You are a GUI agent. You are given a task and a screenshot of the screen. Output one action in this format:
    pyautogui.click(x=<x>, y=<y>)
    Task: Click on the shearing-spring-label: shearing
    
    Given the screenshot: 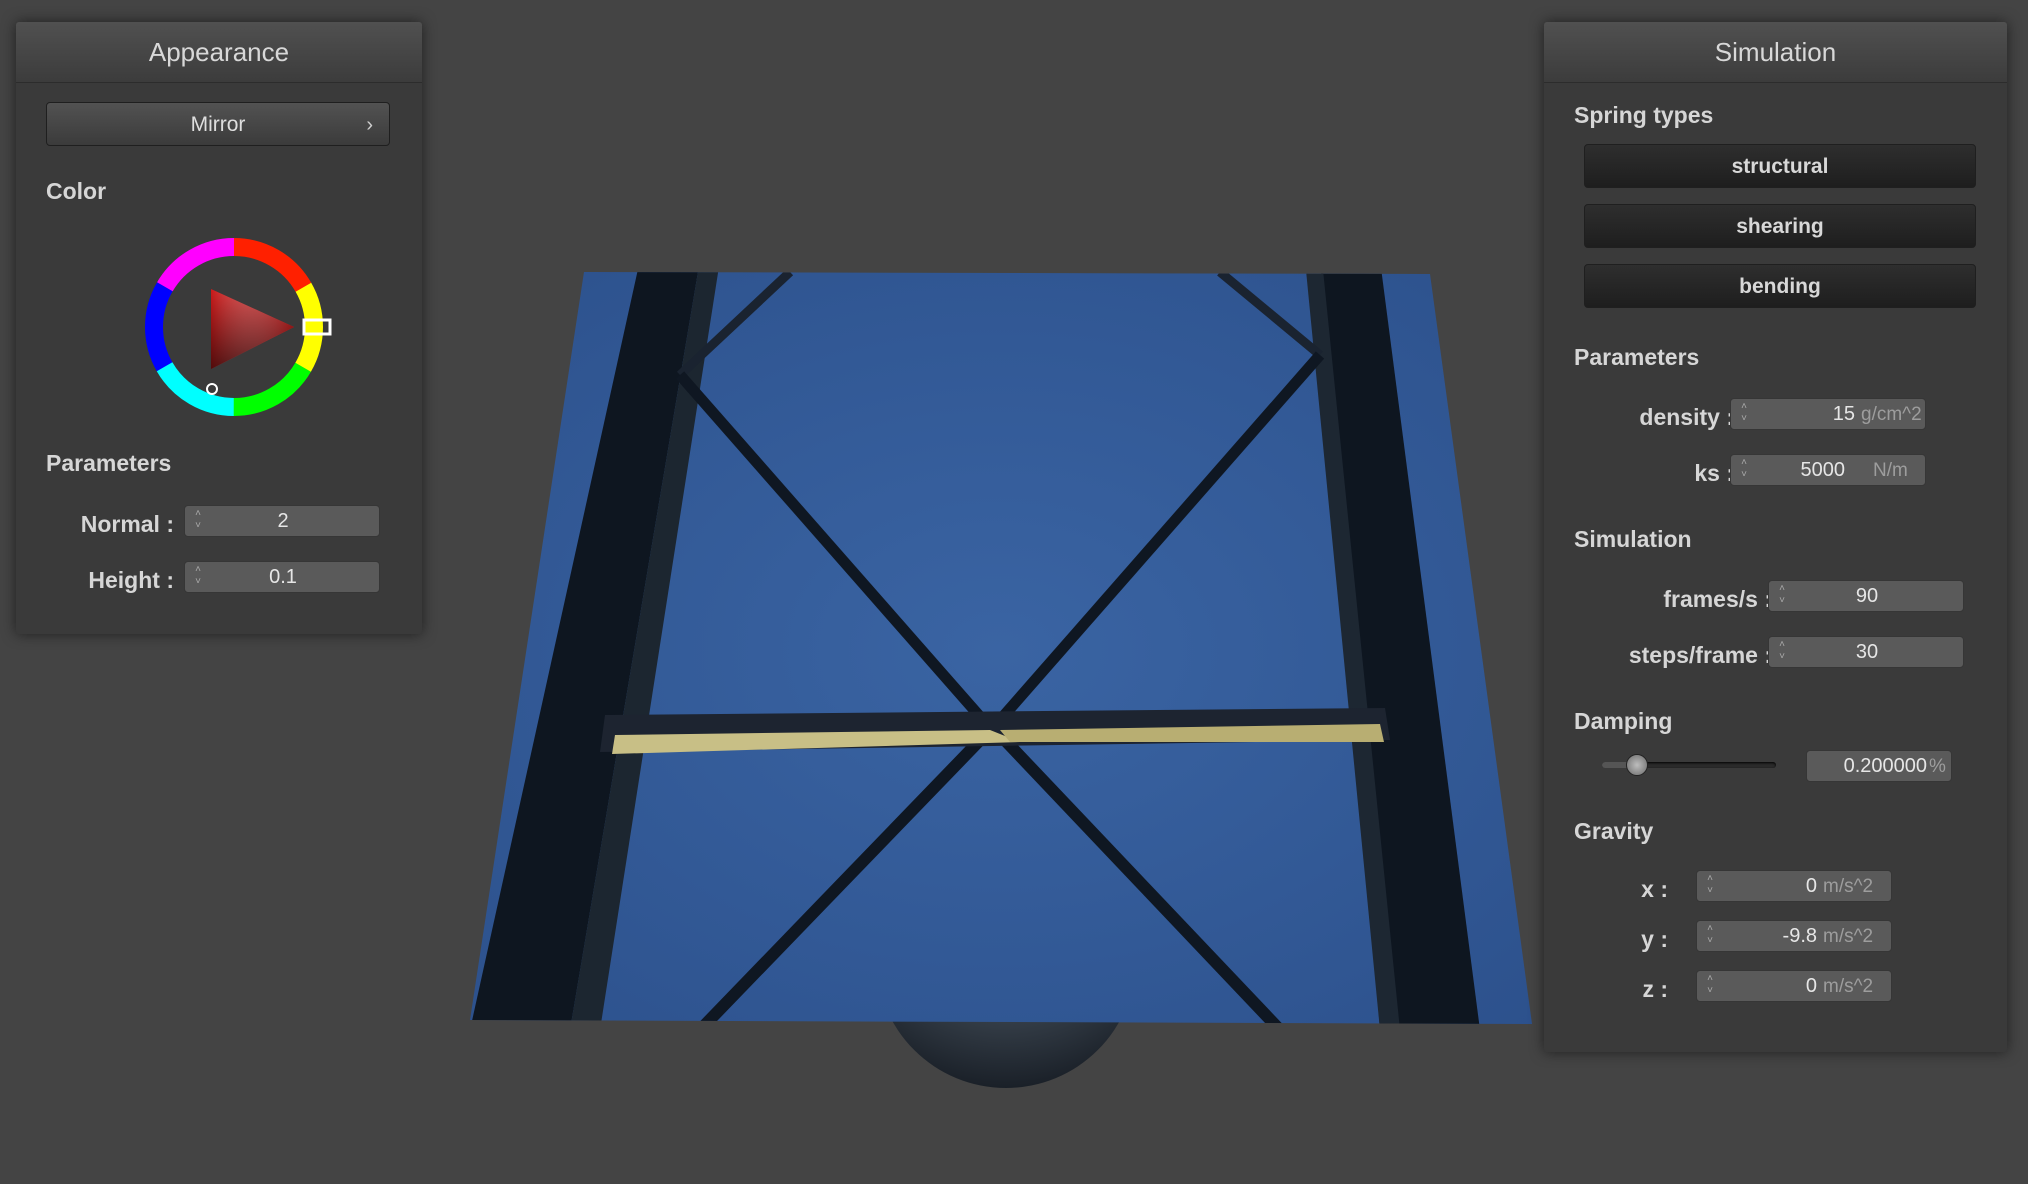 What is the action you would take?
    pyautogui.click(x=1780, y=226)
    